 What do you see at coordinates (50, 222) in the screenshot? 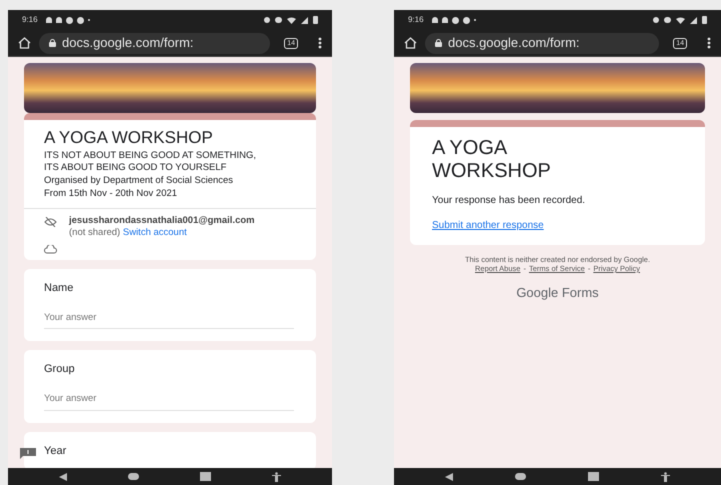
I see `eye-off-icon` at bounding box center [50, 222].